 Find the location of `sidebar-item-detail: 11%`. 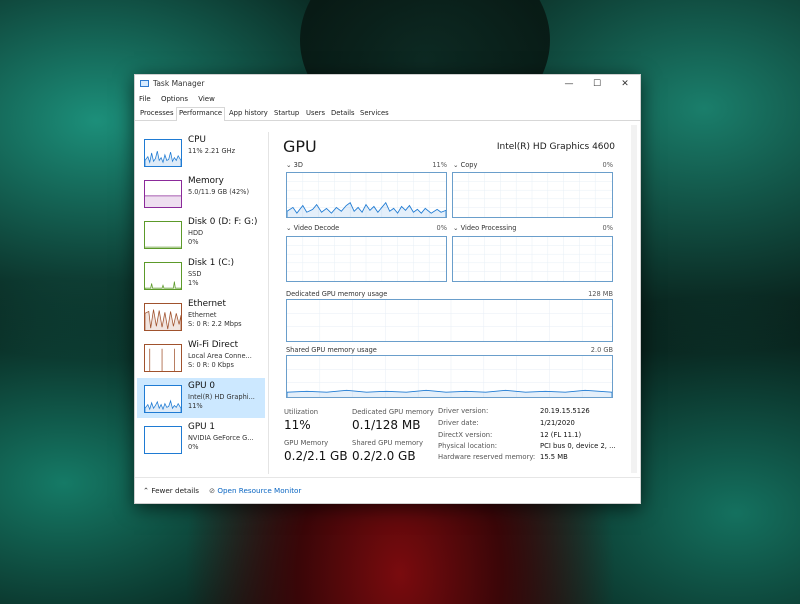

sidebar-item-detail: 11% is located at coordinates (195, 406).